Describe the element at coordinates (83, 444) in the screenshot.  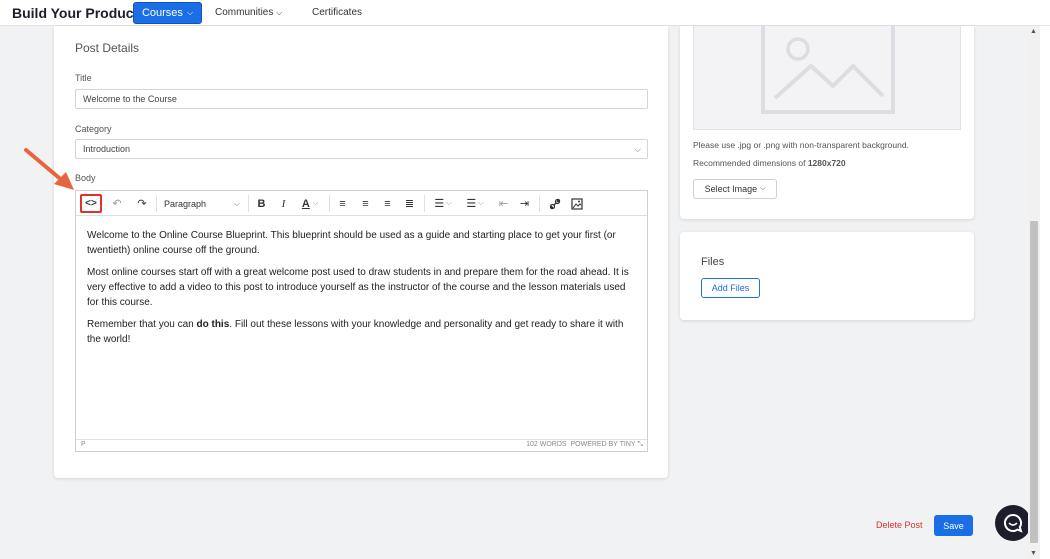
I see `element-path: P` at that location.